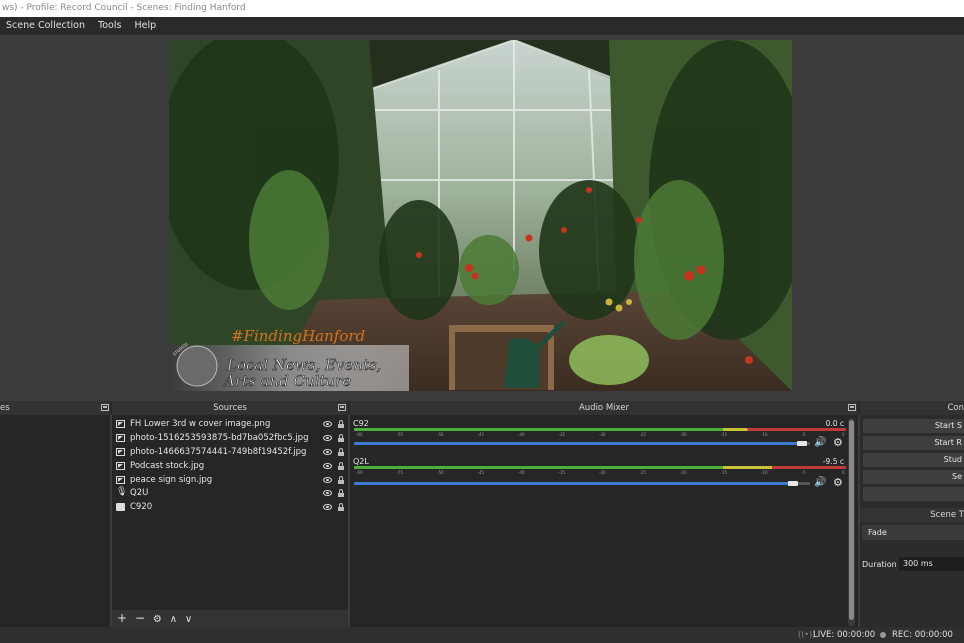  Describe the element at coordinates (5, 408) in the screenshot. I see `scenes-title: es` at that location.